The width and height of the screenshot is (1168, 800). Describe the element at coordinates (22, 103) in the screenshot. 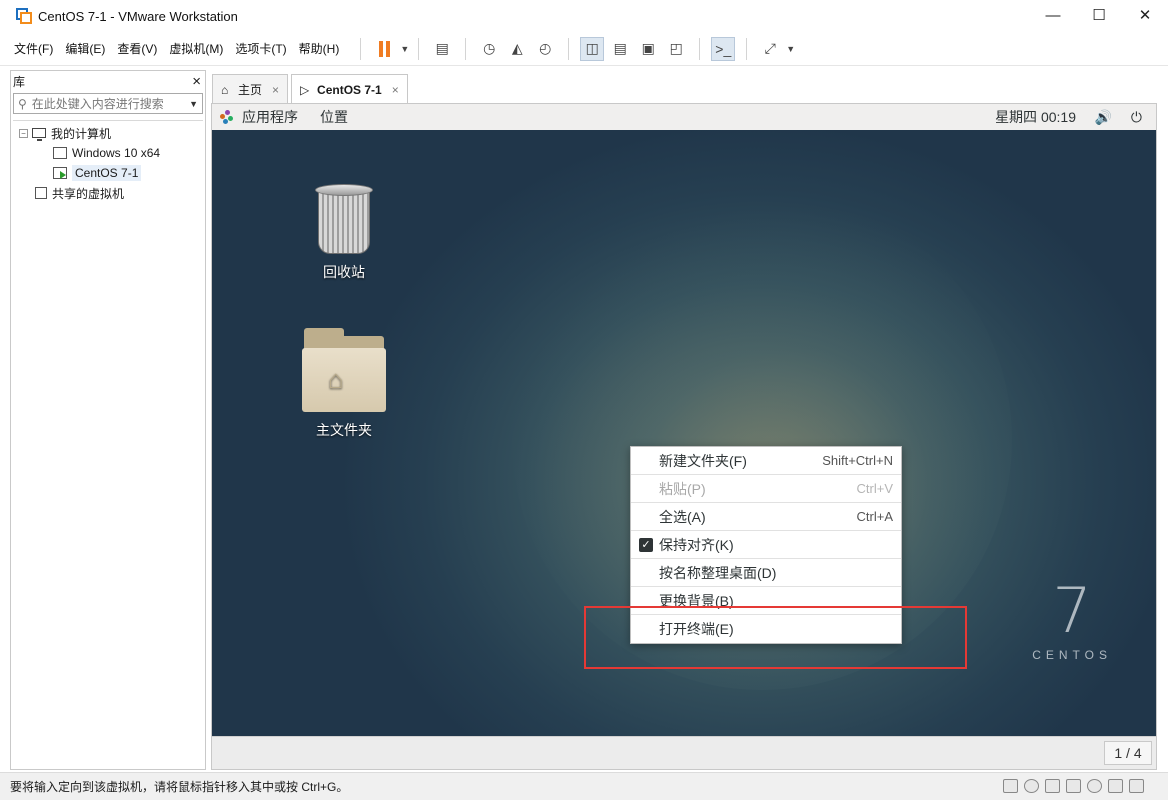

I see `search-icon: ⚲` at that location.